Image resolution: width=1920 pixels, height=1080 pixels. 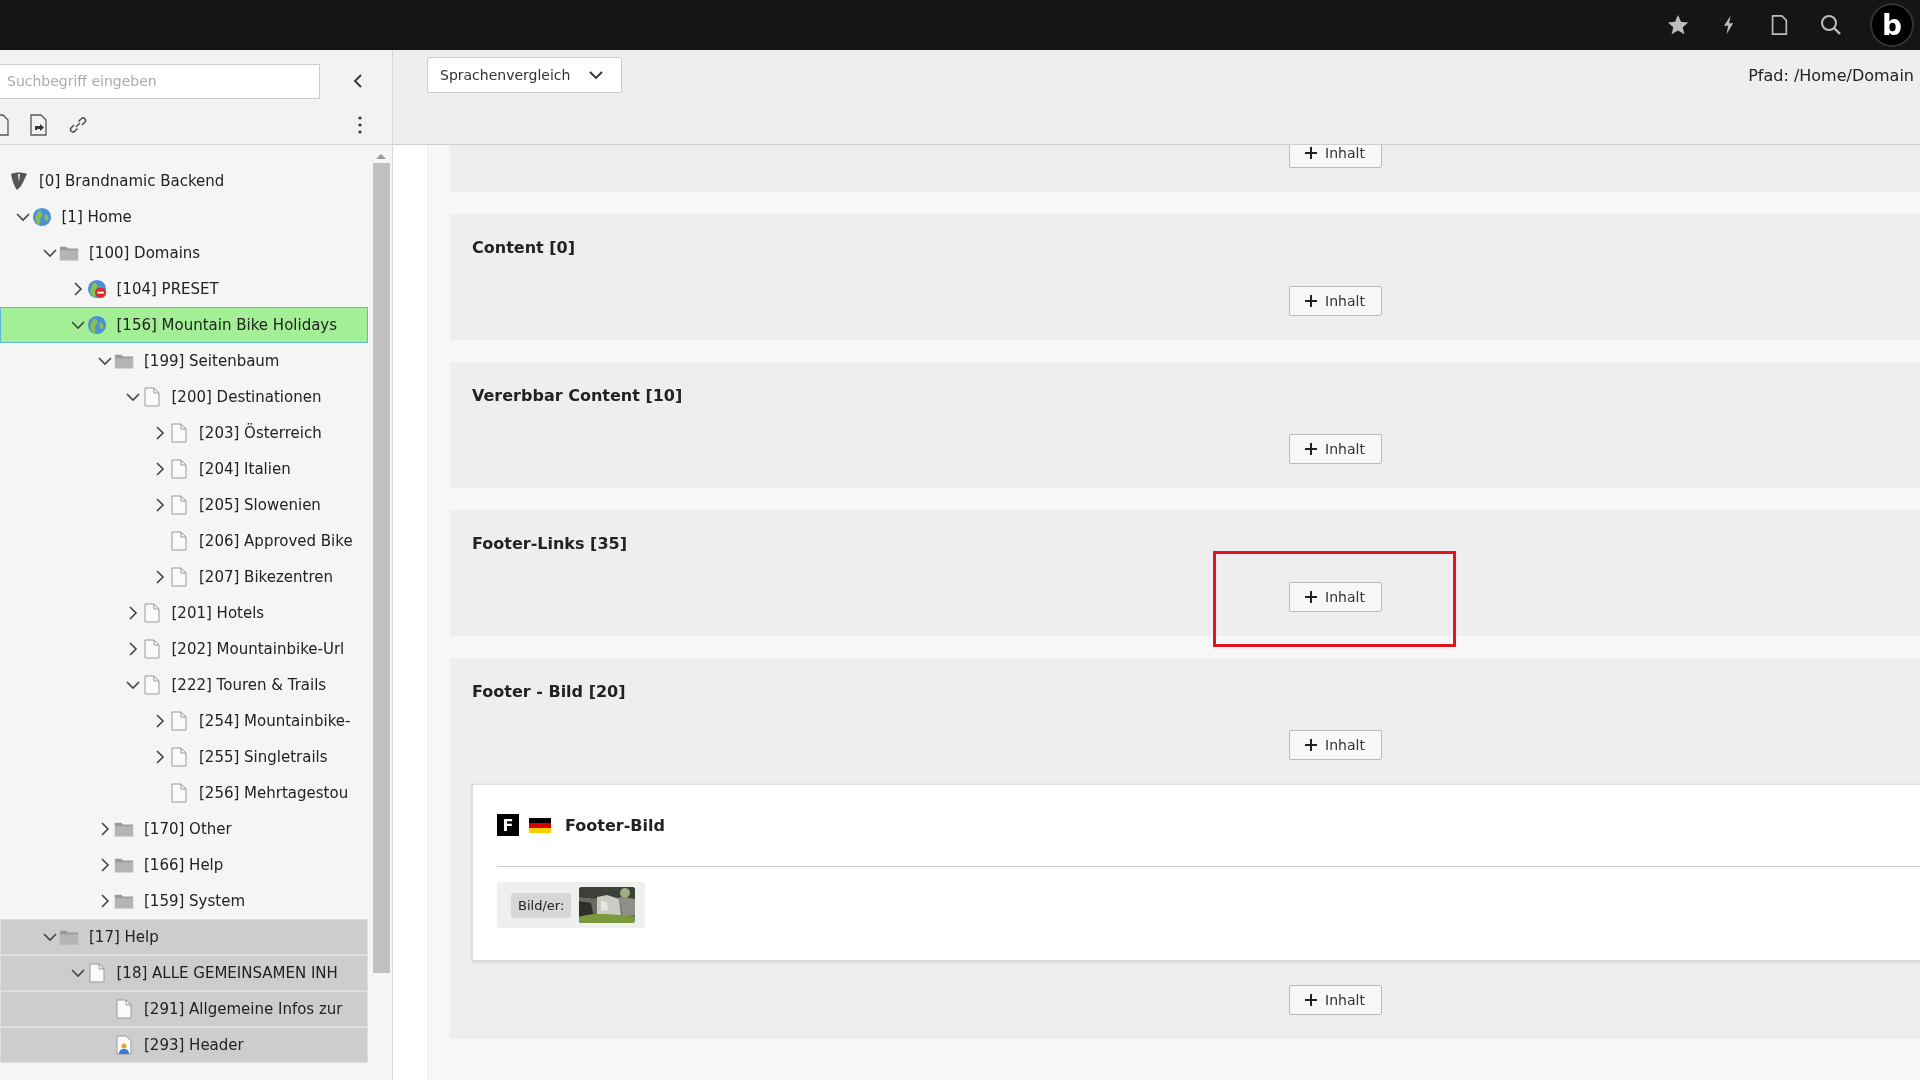 I want to click on tree-item: [156] Mountain Bike Holidays, so click(x=184, y=325).